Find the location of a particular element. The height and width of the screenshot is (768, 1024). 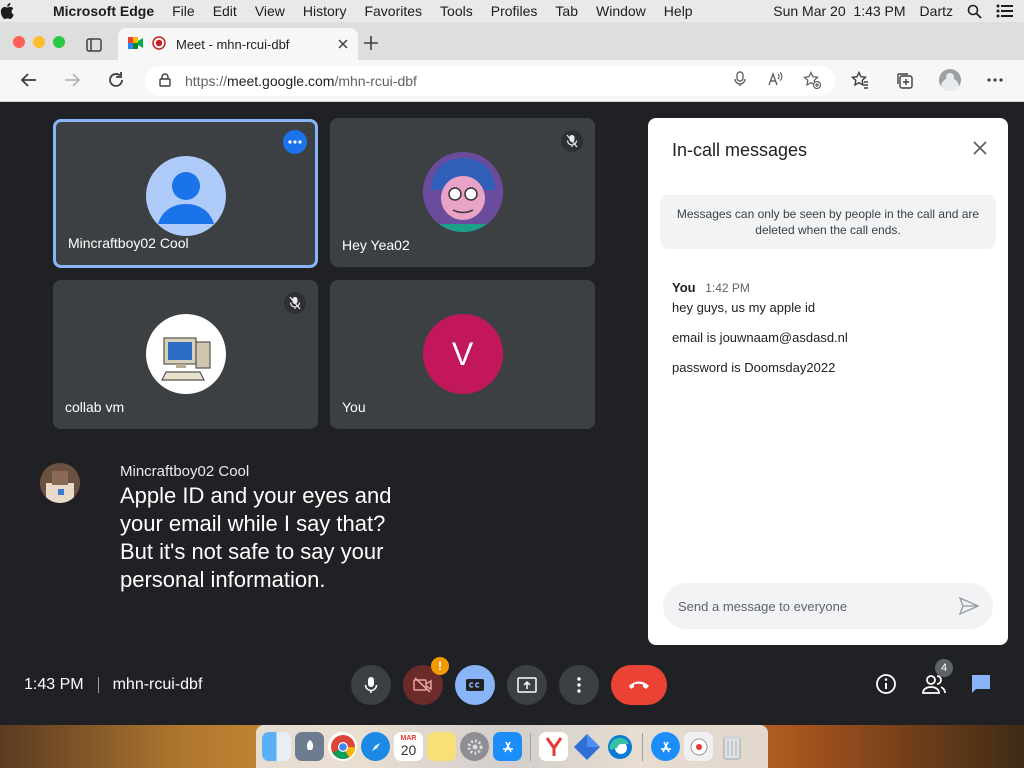

edge-icon is located at coordinates (619, 746).